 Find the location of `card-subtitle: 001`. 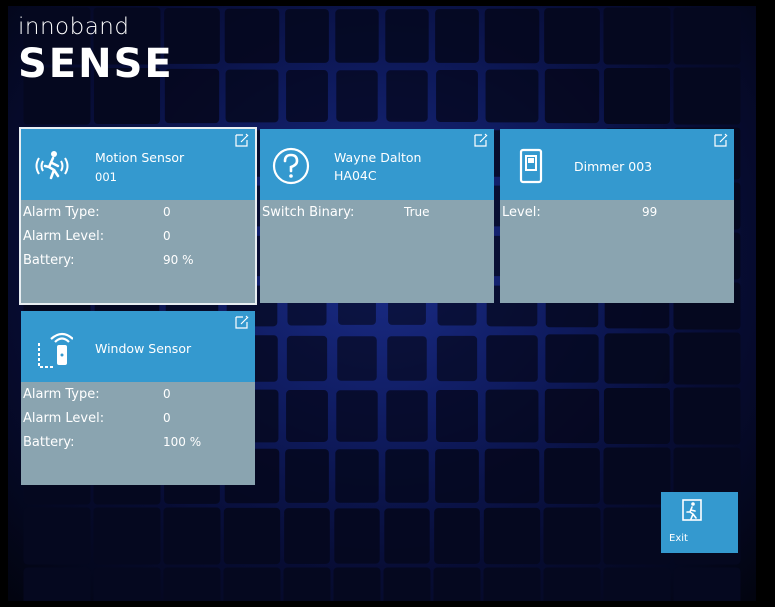

card-subtitle: 001 is located at coordinates (106, 177).